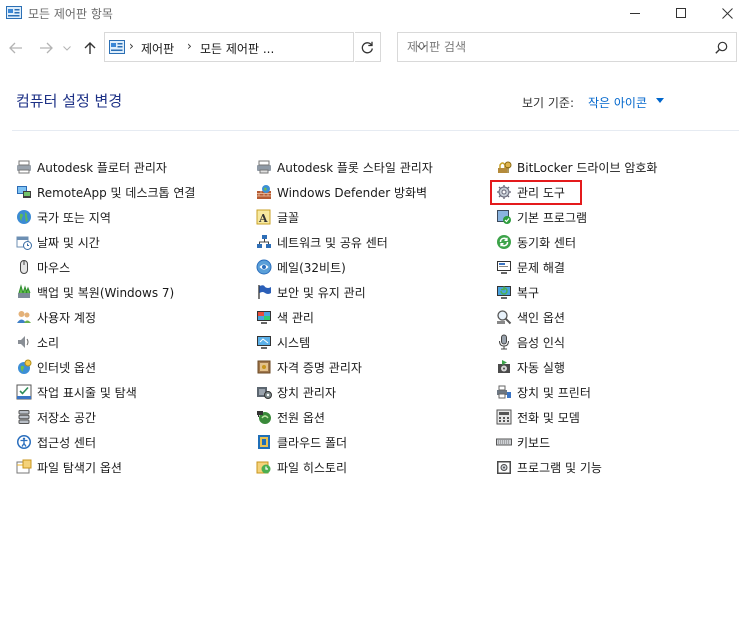 This screenshot has width=747, height=626. Describe the element at coordinates (283, 342) in the screenshot. I see `item-system: 시스템` at that location.